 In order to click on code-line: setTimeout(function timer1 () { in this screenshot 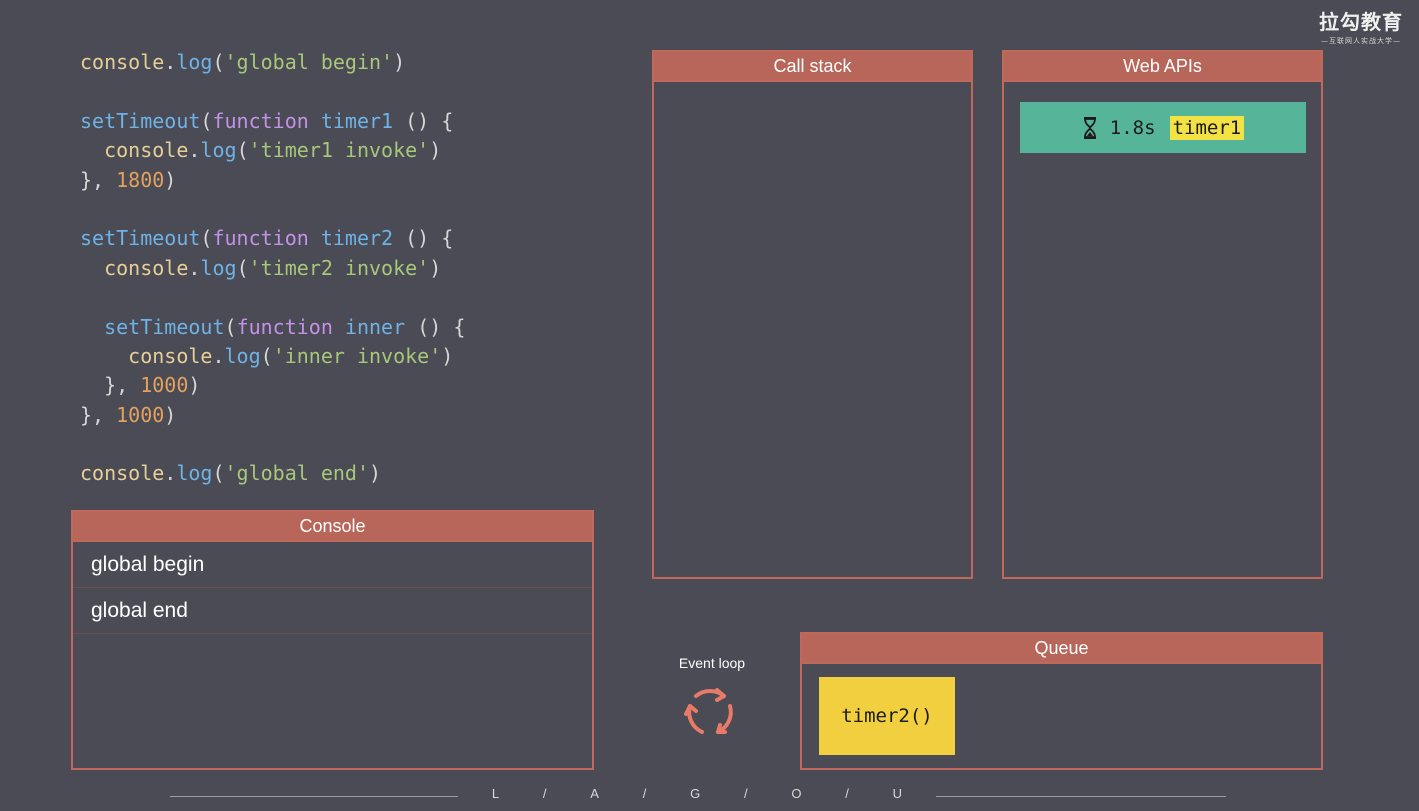, I will do `click(272, 121)`.